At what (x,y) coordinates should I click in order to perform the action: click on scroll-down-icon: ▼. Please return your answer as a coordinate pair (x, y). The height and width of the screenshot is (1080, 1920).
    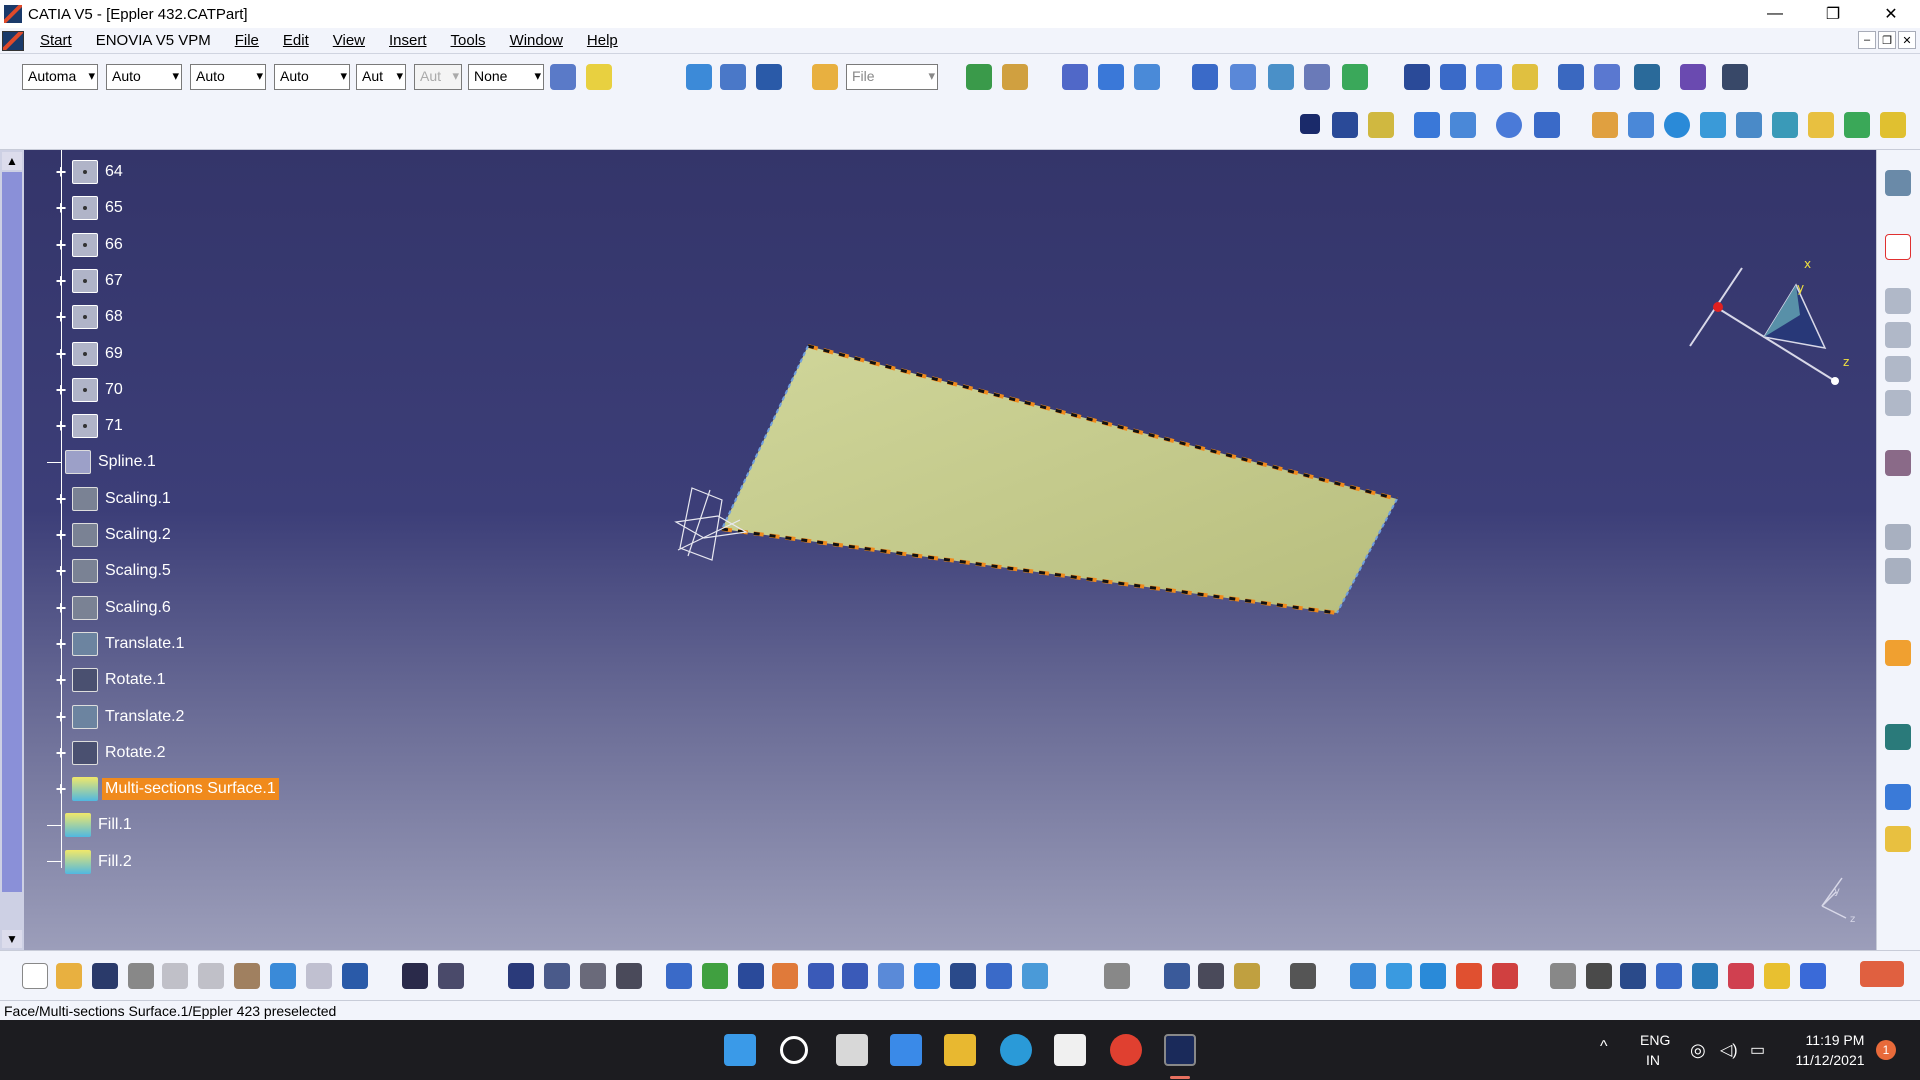
    Looking at the image, I should click on (12, 939).